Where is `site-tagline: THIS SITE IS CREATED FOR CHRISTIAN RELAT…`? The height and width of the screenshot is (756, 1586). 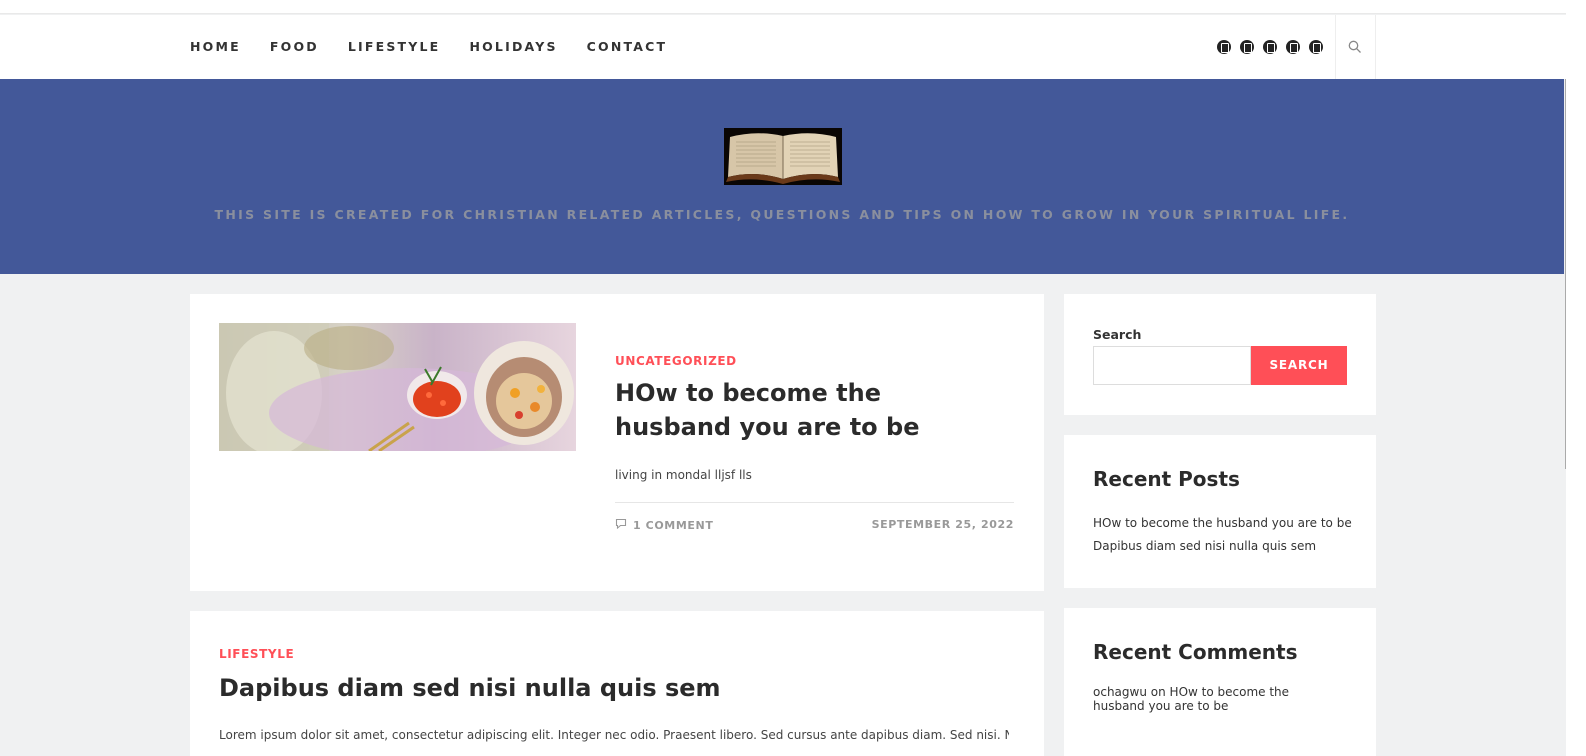 site-tagline: THIS SITE IS CREATED FOR CHRISTIAN RELAT… is located at coordinates (782, 214).